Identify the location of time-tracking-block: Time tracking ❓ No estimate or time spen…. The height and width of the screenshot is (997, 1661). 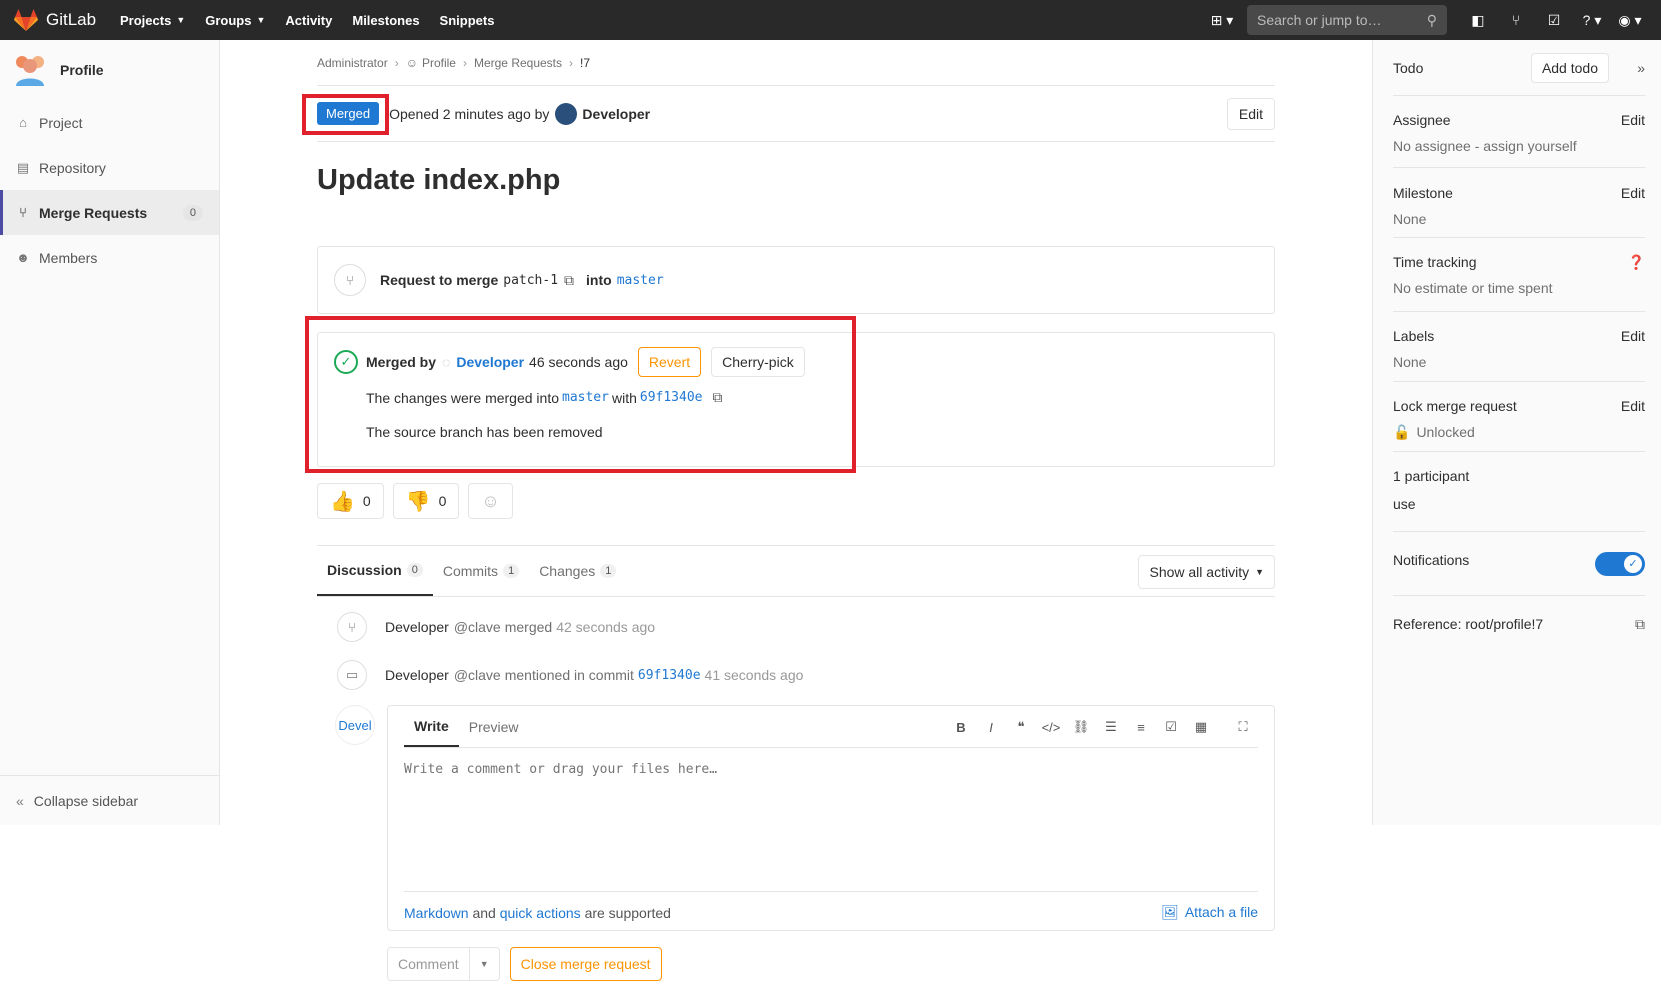
(1519, 275).